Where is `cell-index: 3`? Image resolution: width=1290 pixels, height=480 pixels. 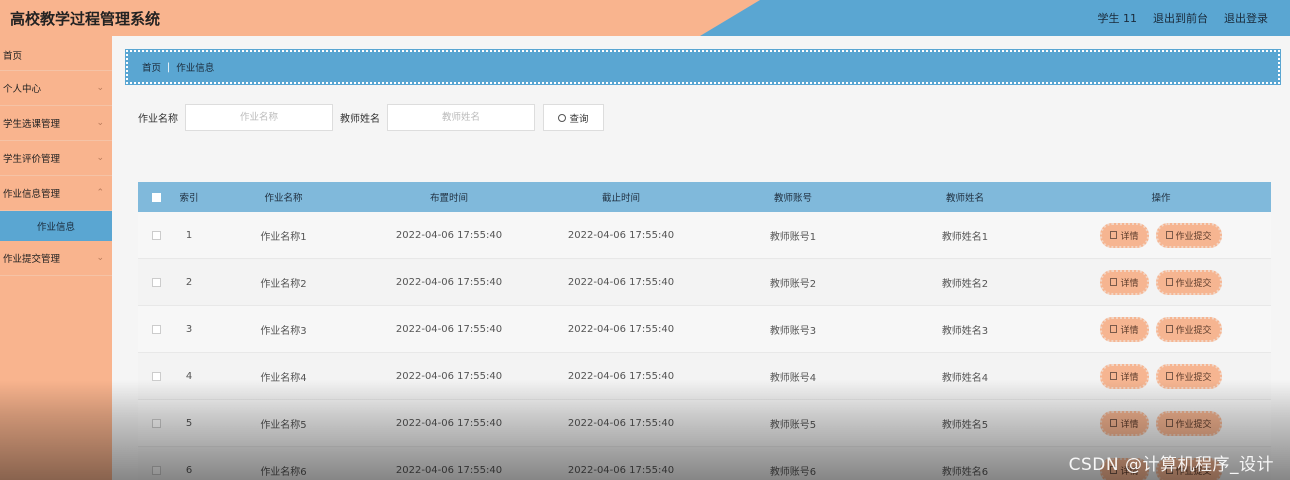
cell-index: 3 is located at coordinates (189, 329).